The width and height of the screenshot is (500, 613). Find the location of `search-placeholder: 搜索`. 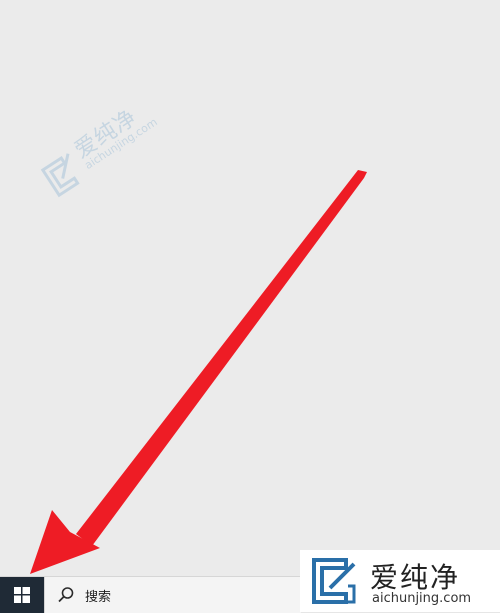

search-placeholder: 搜索 is located at coordinates (98, 597).